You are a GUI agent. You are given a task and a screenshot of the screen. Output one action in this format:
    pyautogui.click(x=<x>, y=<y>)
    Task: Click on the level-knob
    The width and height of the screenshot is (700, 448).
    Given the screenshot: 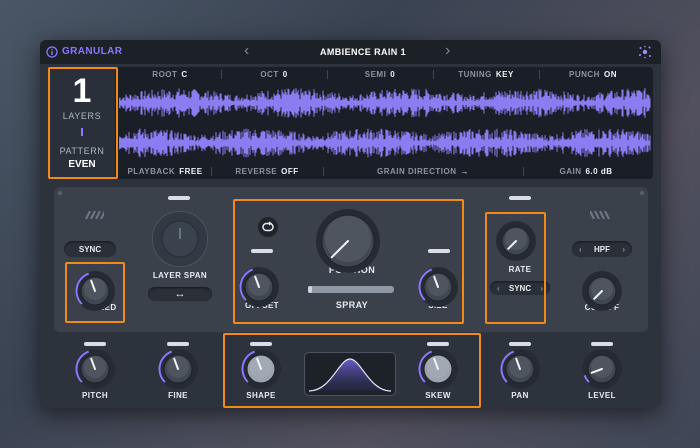 What is the action you would take?
    pyautogui.click(x=602, y=369)
    